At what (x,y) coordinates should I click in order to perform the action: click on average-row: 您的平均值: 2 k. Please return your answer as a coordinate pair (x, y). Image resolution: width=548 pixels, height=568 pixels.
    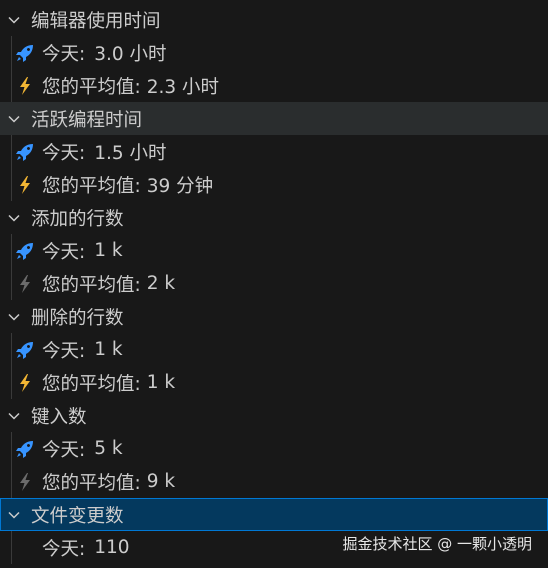
    Looking at the image, I should click on (274, 283).